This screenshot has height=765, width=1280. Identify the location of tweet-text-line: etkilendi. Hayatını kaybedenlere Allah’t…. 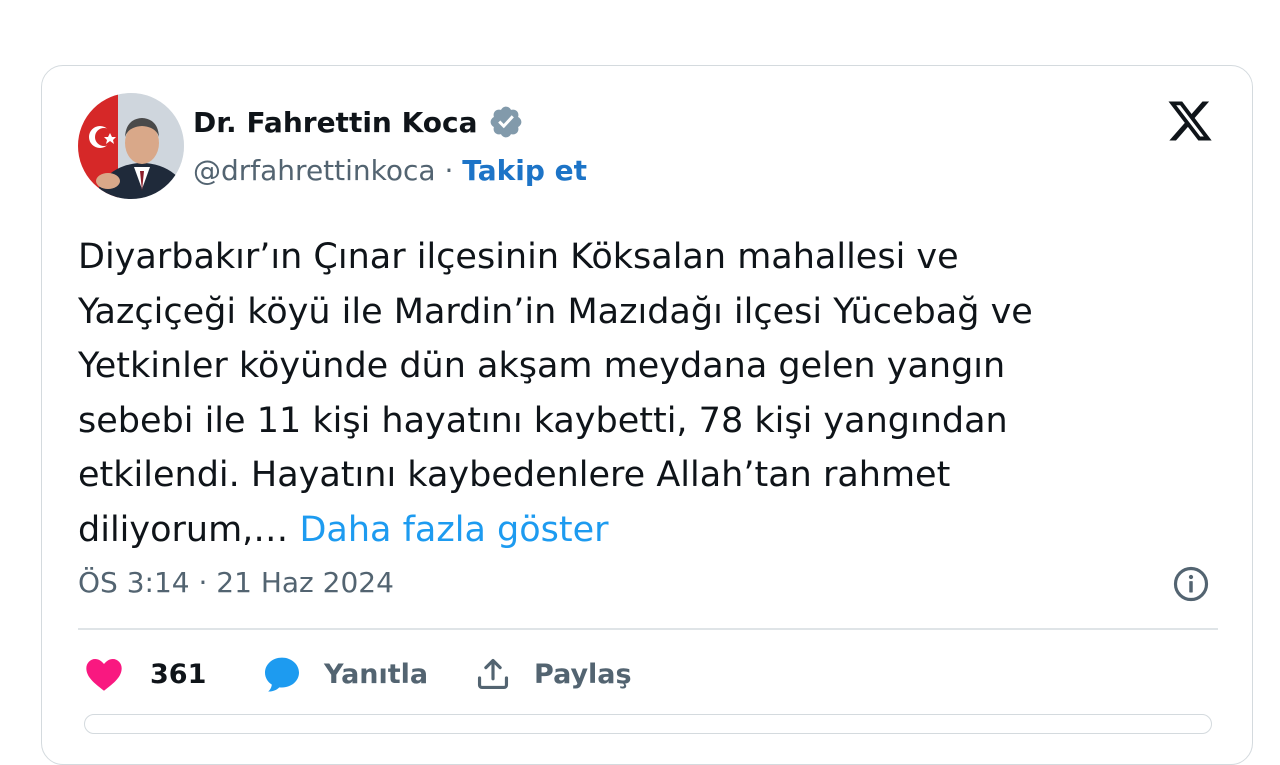
(514, 475).